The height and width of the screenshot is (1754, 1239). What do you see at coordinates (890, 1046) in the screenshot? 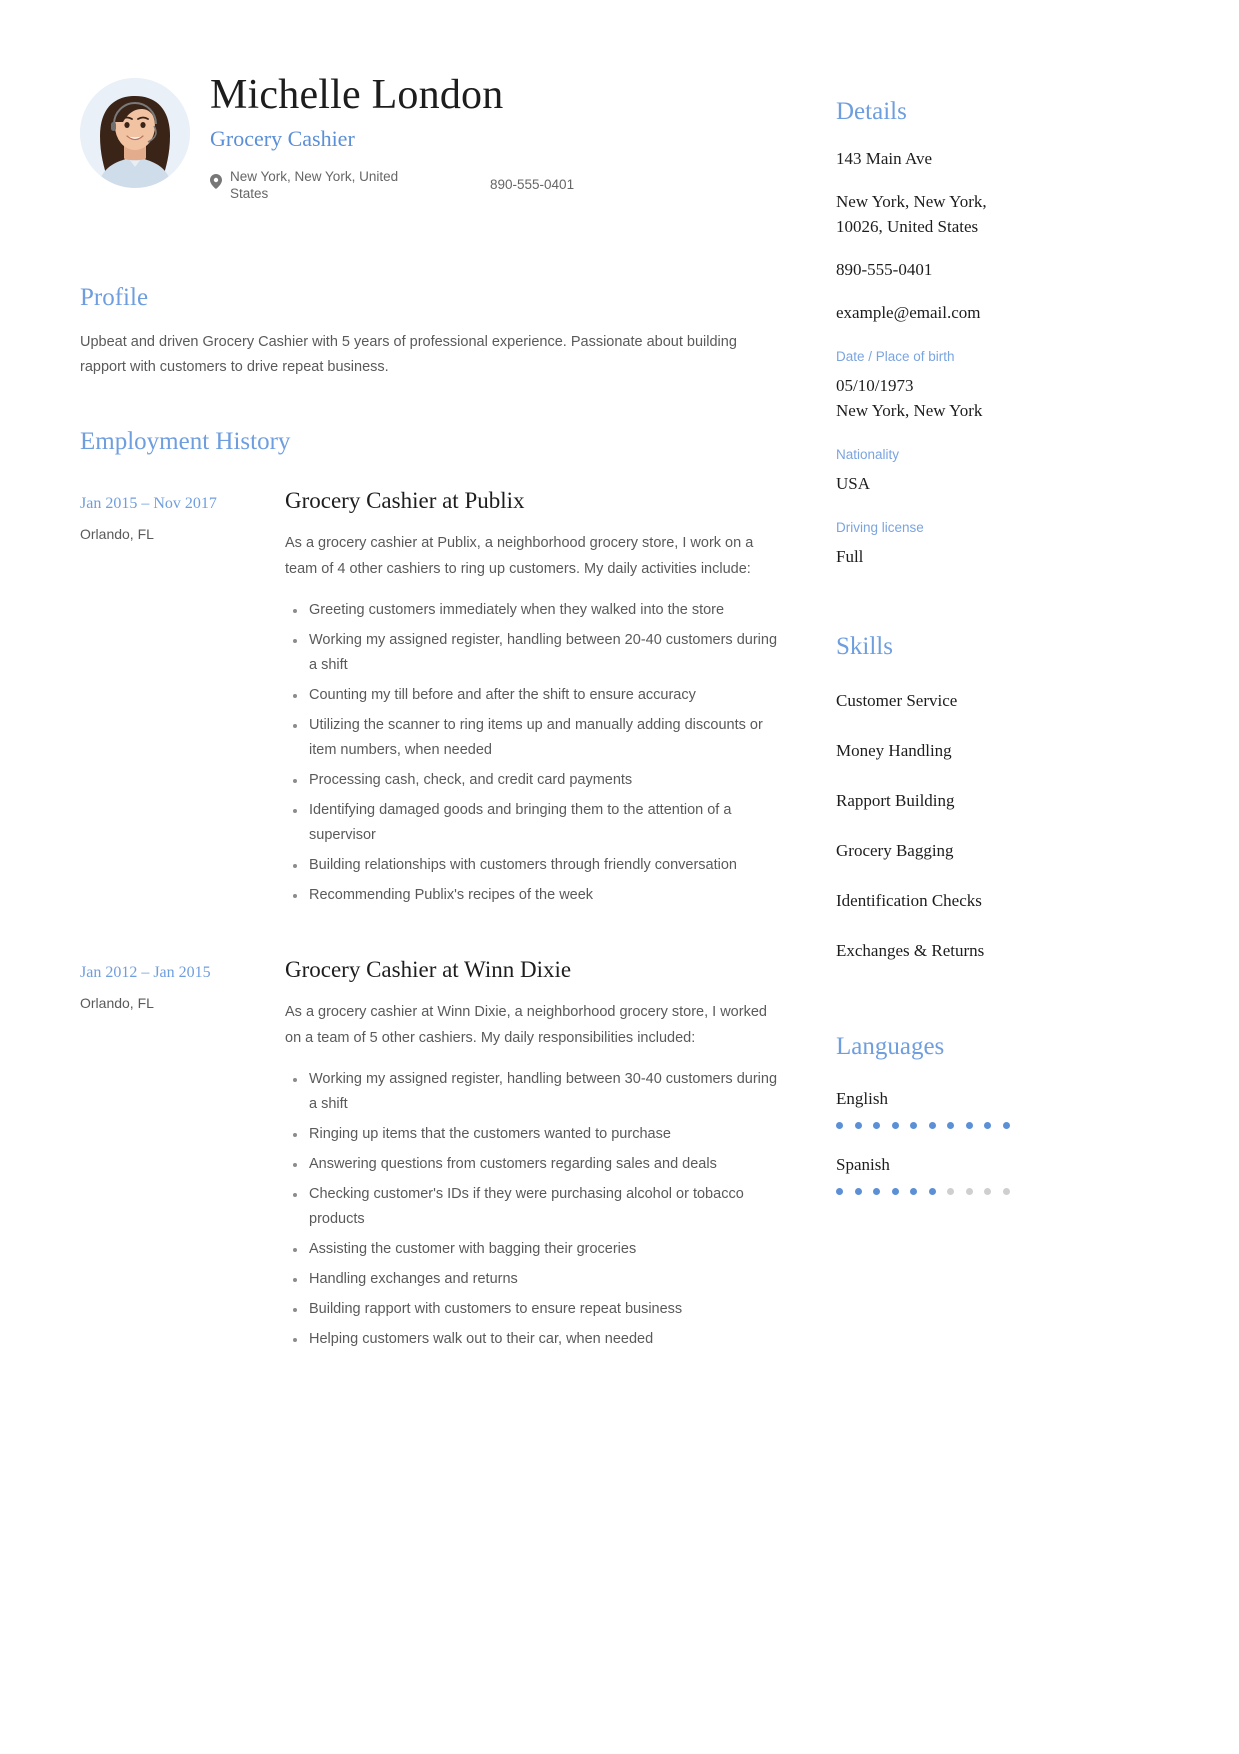
I see `languages-heading: Languages` at bounding box center [890, 1046].